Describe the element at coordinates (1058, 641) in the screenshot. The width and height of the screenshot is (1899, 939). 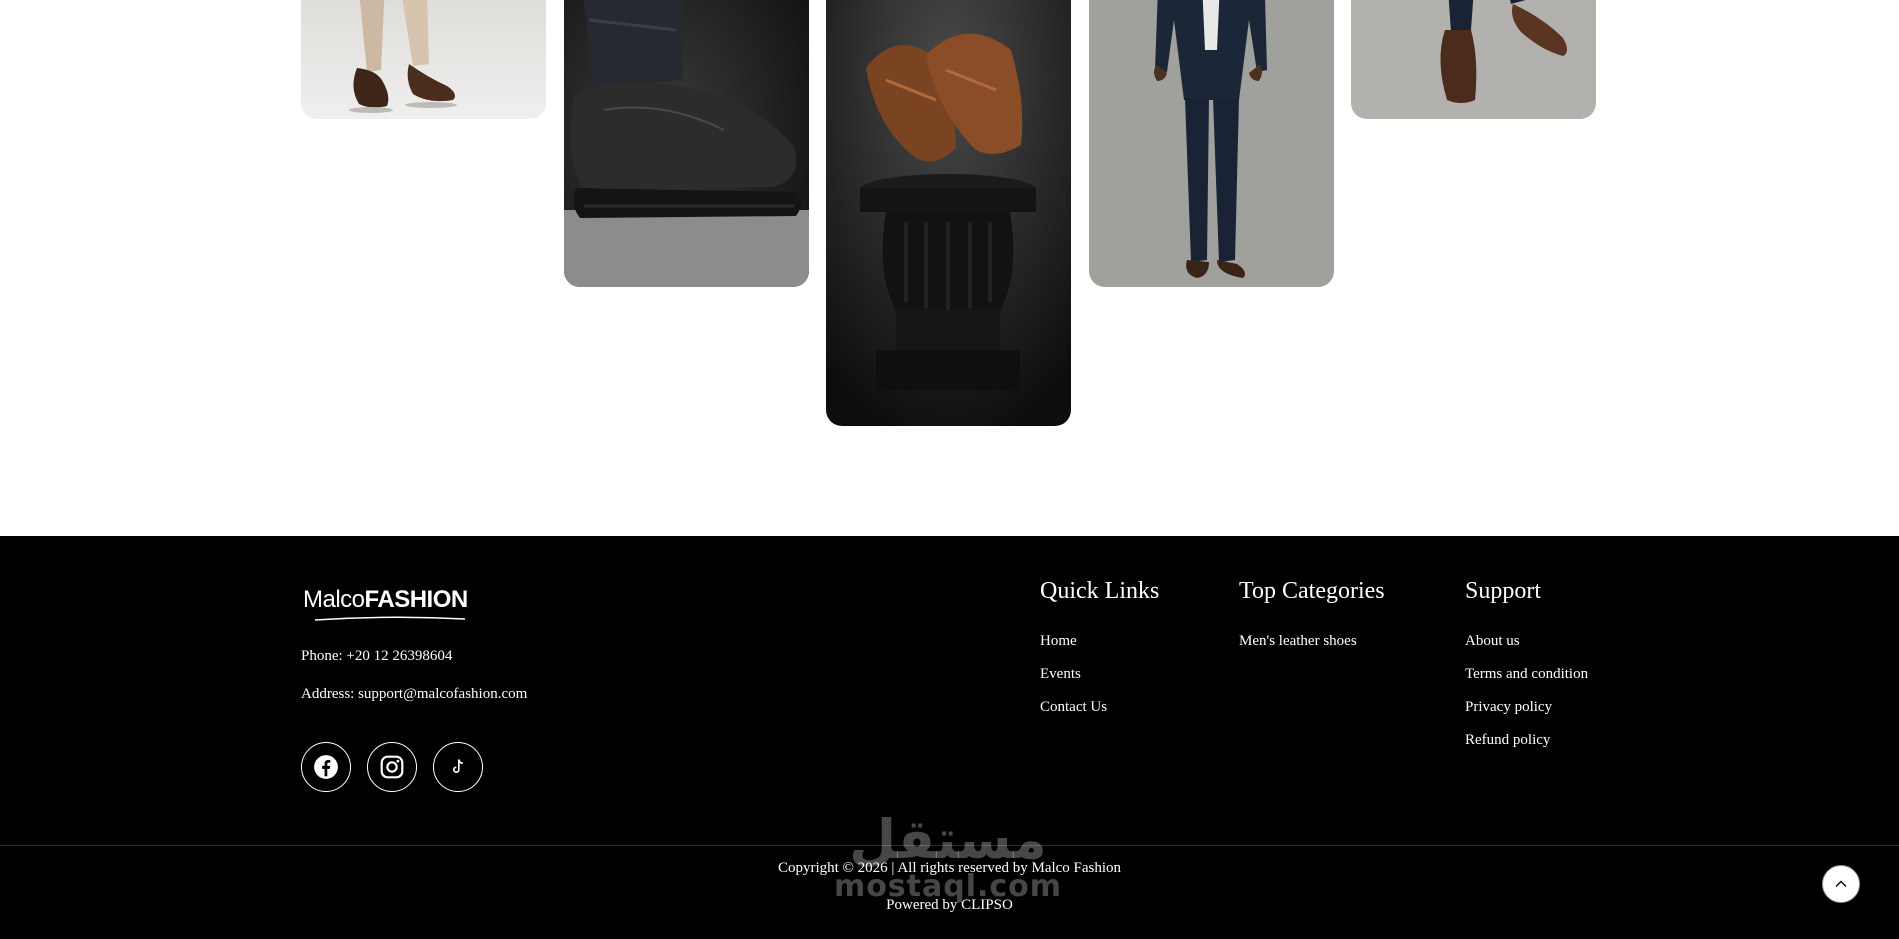
I see `link-home: Home` at that location.